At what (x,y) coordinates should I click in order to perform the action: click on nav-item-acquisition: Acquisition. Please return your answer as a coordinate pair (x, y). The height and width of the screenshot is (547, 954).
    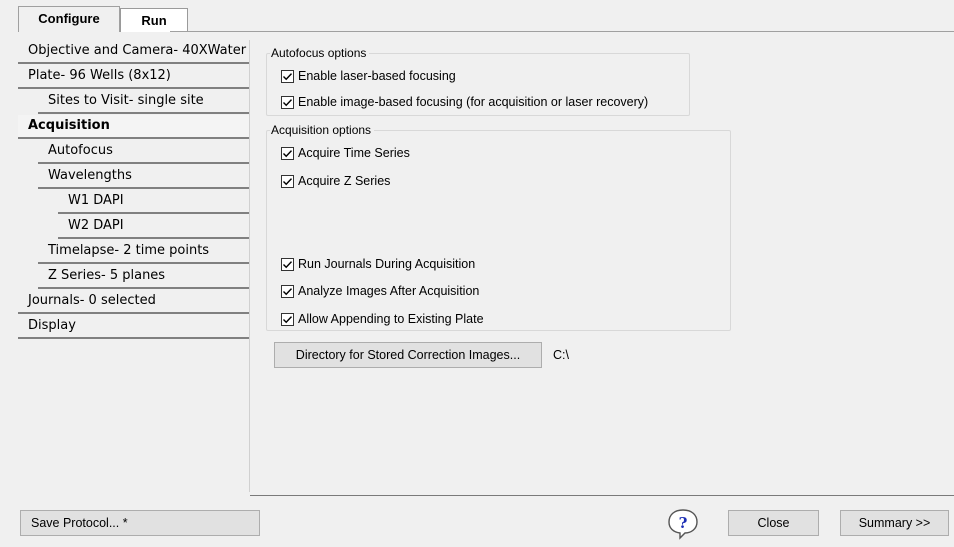
    Looking at the image, I should click on (133, 127).